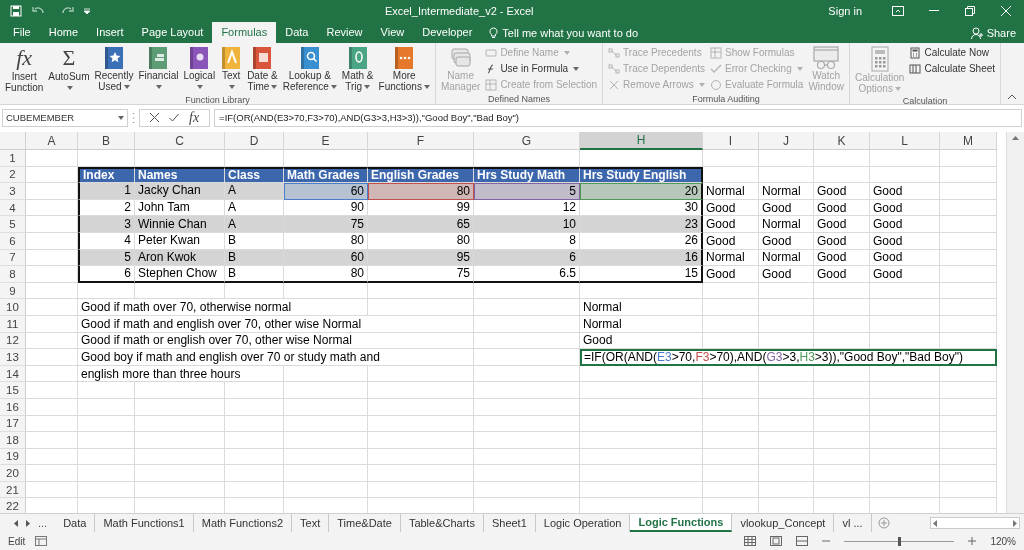 This screenshot has height=550, width=1024. Describe the element at coordinates (65, 117) in the screenshot. I see `name-box: CUBEMEMBER` at that location.